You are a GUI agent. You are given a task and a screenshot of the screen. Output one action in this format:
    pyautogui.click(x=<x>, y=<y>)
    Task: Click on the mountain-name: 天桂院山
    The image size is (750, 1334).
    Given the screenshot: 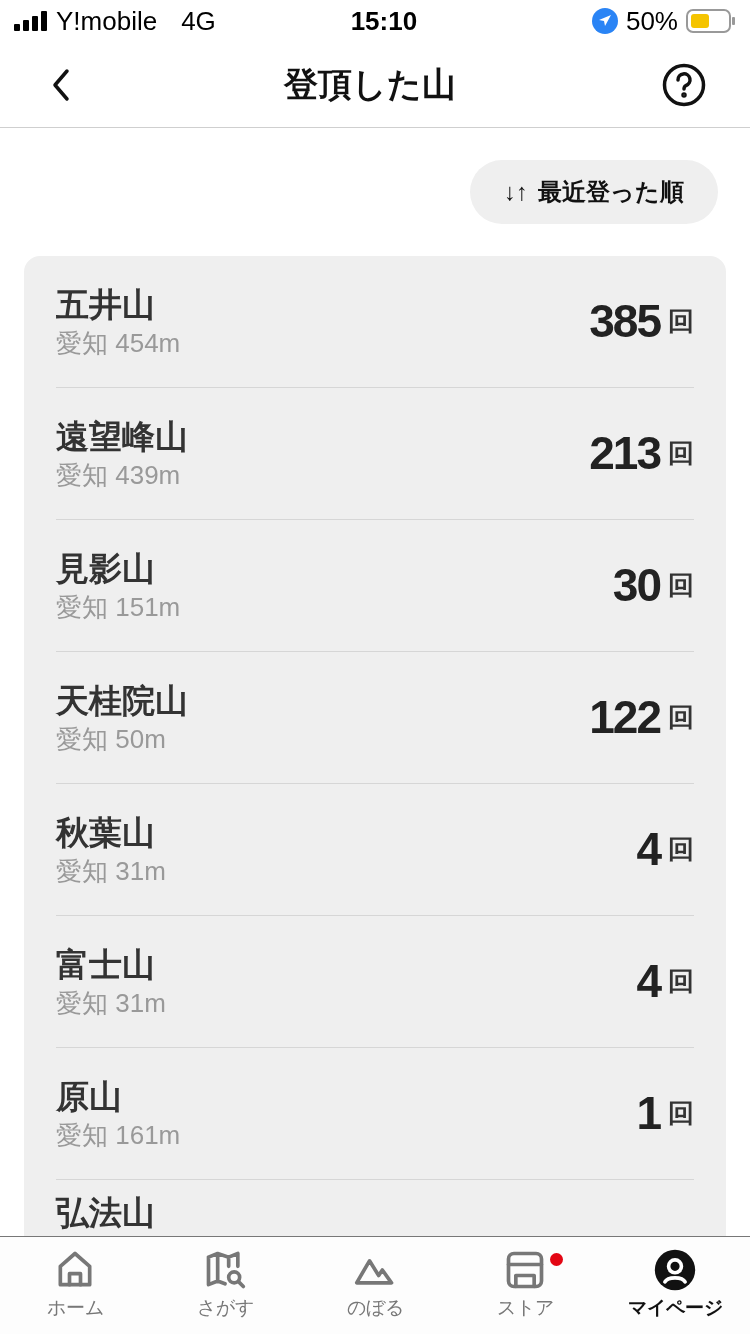 What is the action you would take?
    pyautogui.click(x=122, y=700)
    